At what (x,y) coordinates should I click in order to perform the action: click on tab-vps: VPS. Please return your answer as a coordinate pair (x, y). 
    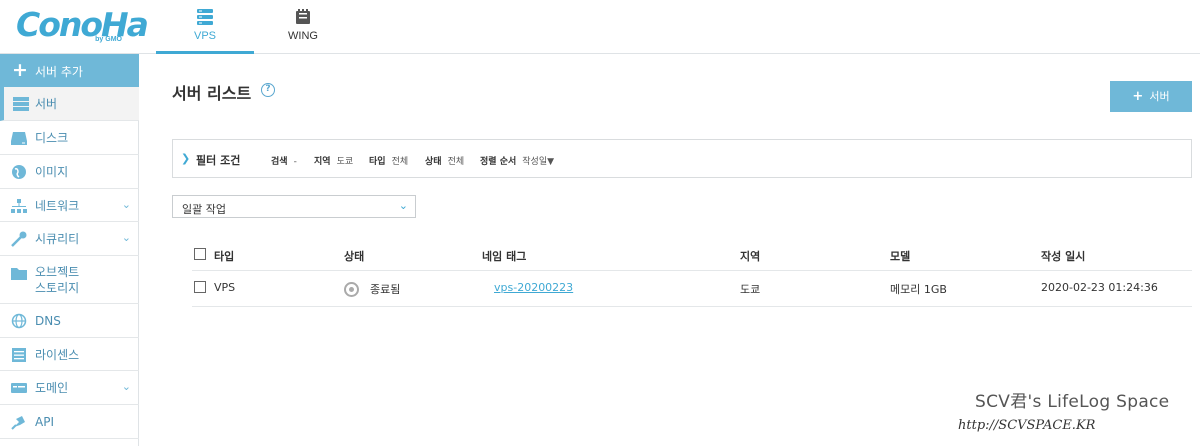
    Looking at the image, I should click on (205, 27).